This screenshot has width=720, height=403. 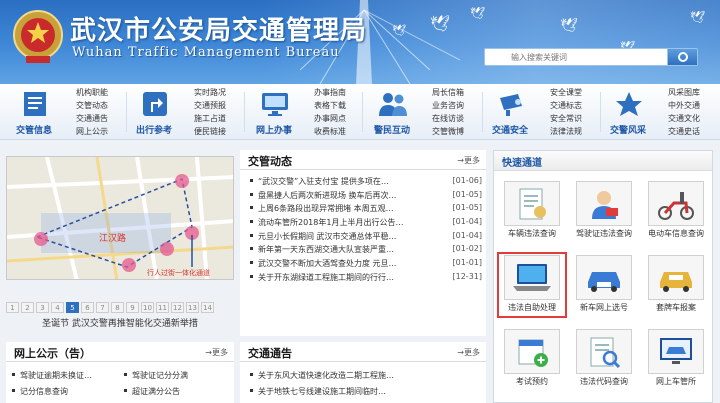 I want to click on nav-link: 局长信箱, so click(x=448, y=92).